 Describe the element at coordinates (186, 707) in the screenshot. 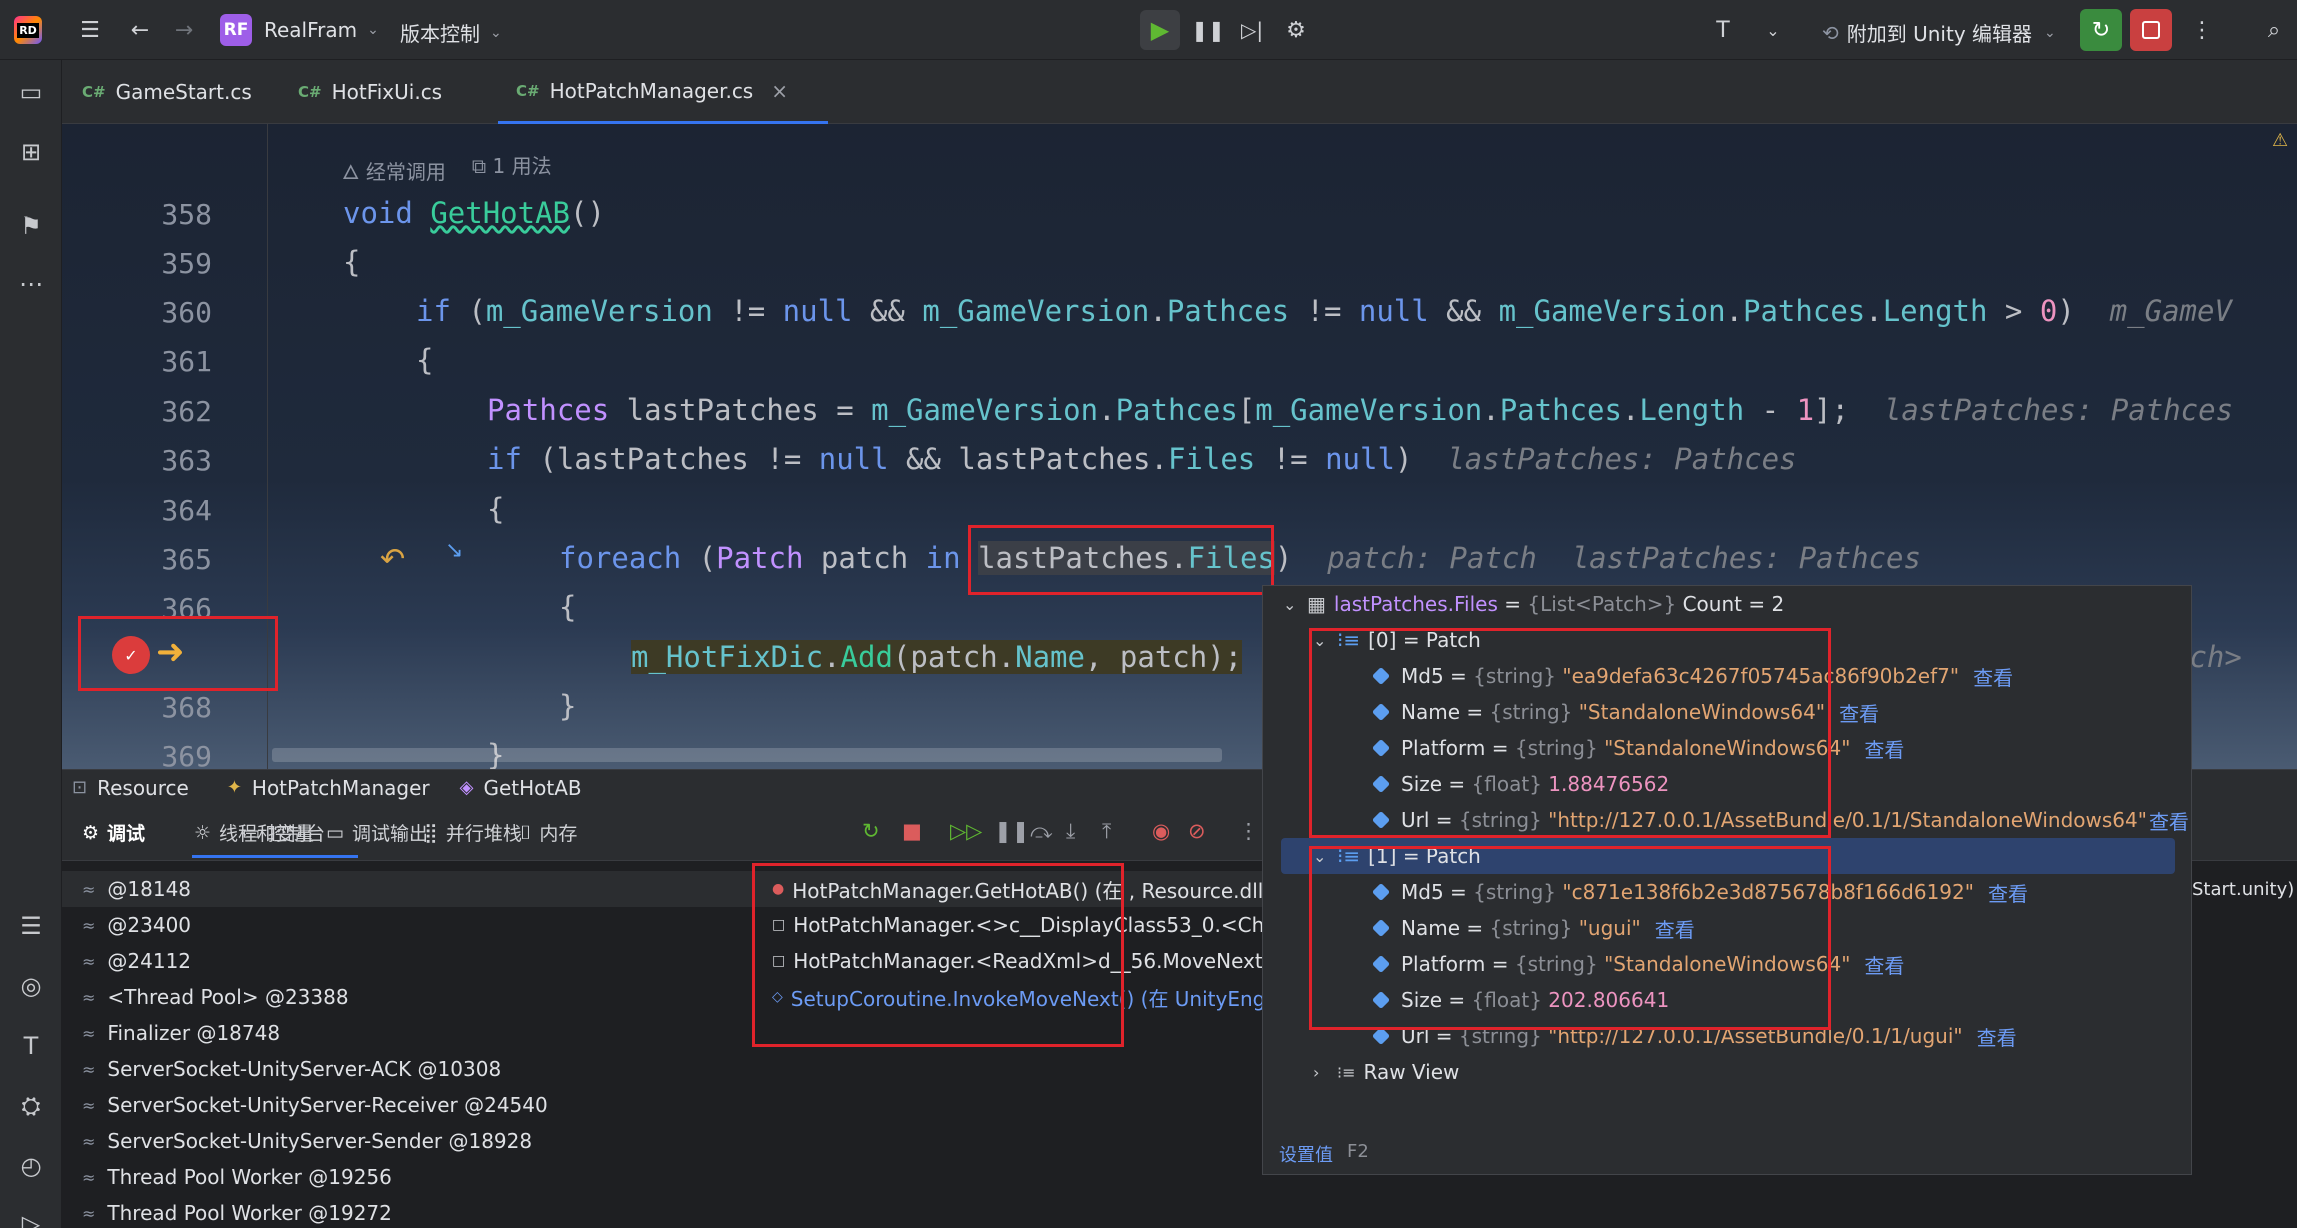

I see `line-number: 368` at that location.